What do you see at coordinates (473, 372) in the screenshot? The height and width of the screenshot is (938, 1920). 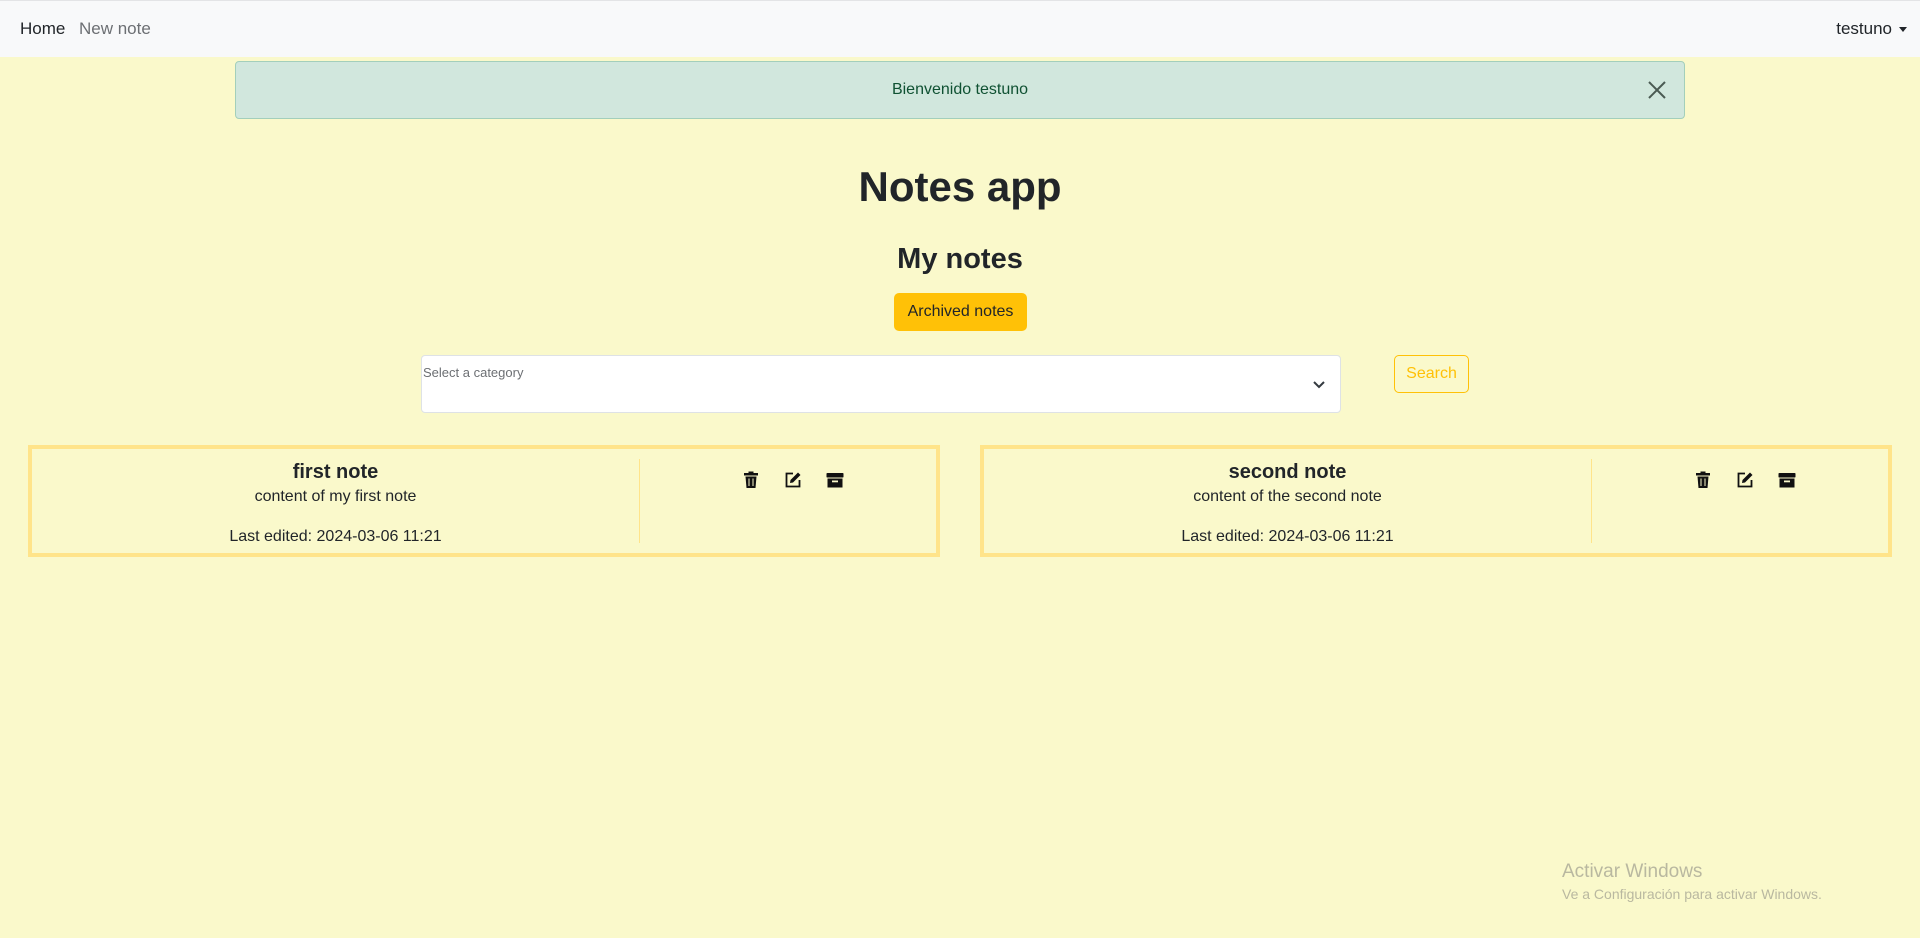 I see `category-select-label: Select a category` at bounding box center [473, 372].